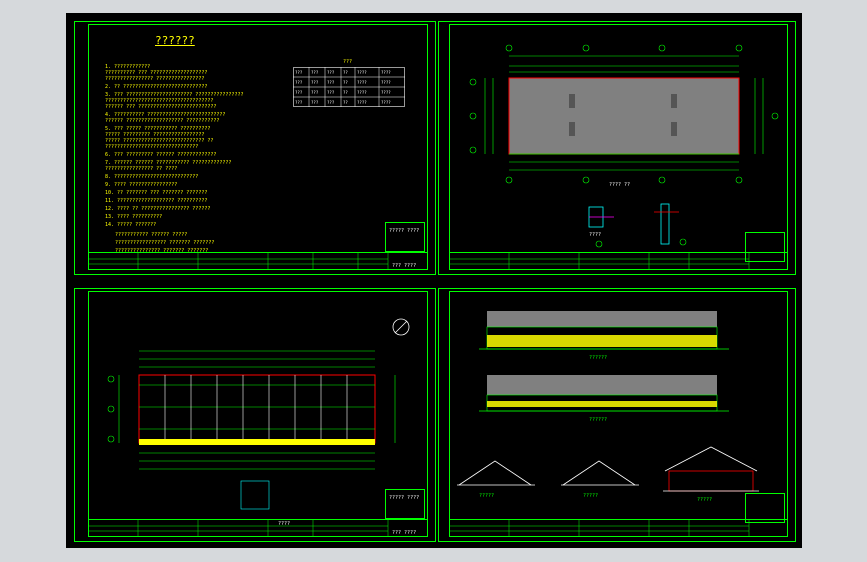 This screenshot has height=562, width=867. I want to click on section1-caption: ?????, so click(487, 496).